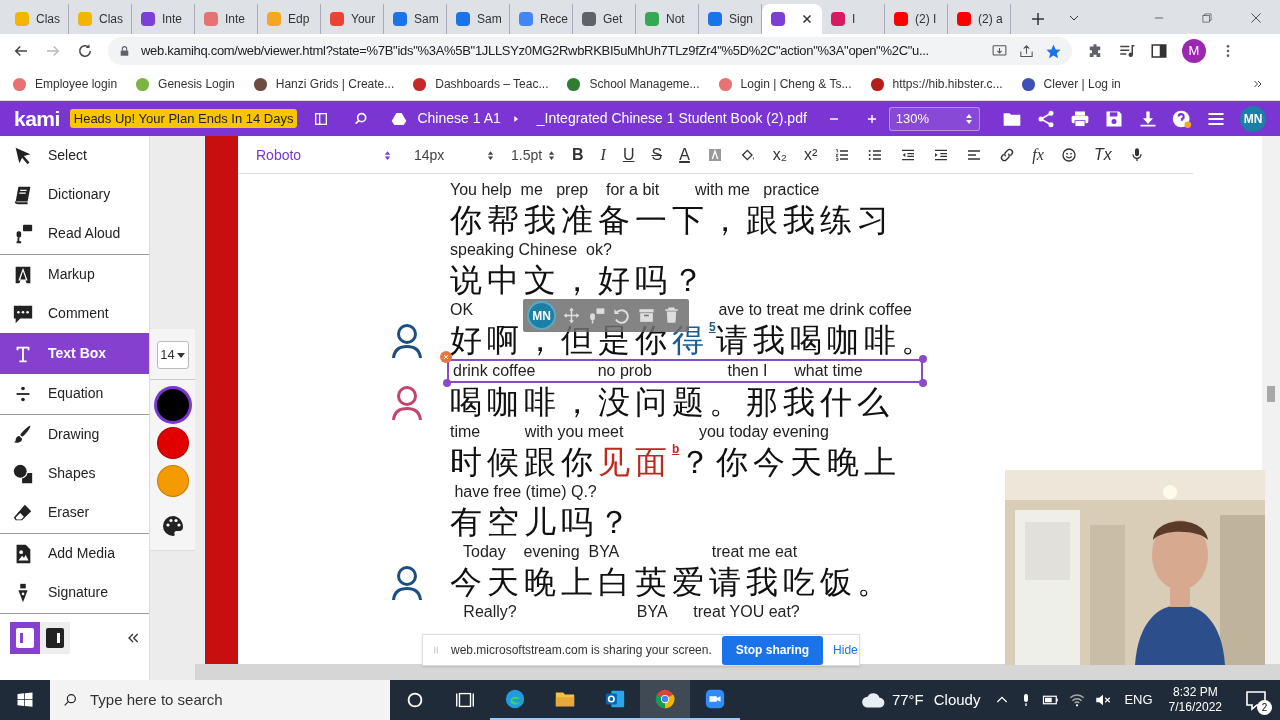 The width and height of the screenshot is (1280, 720). What do you see at coordinates (74, 393) in the screenshot?
I see `tool-item: Equation` at bounding box center [74, 393].